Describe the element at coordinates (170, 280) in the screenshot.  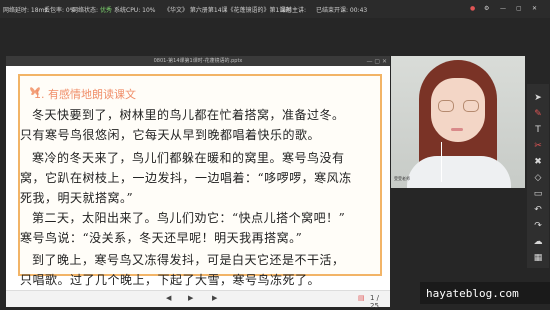
I see `text-line-9: 只唱歌。过了几个晚上，下起了大雪，寒号鸟冻死了。` at that location.